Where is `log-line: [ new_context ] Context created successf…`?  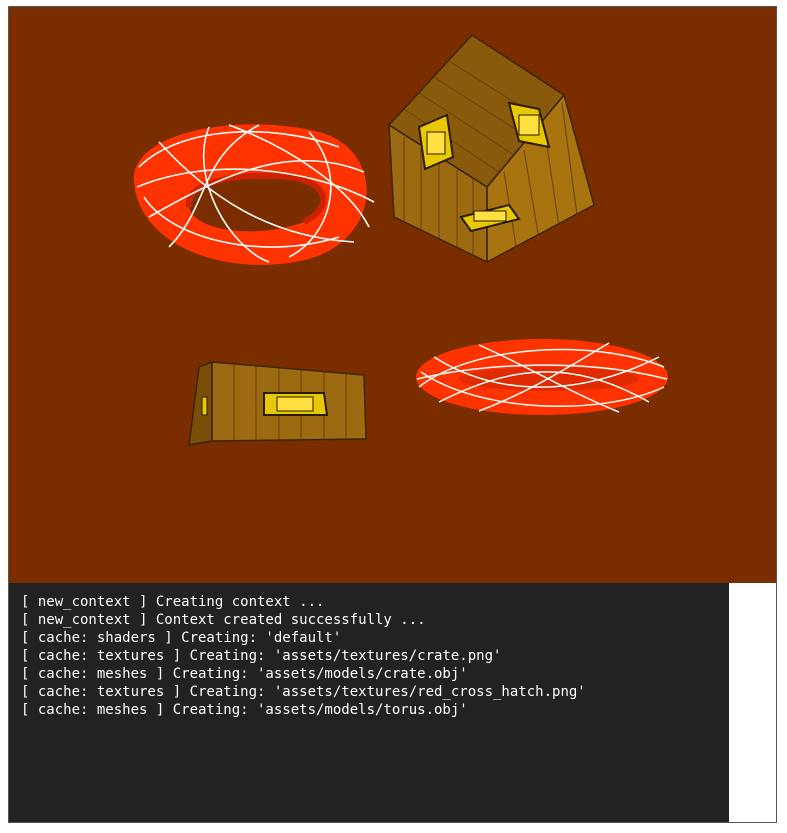
log-line: [ new_context ] Context created successf… is located at coordinates (223, 620).